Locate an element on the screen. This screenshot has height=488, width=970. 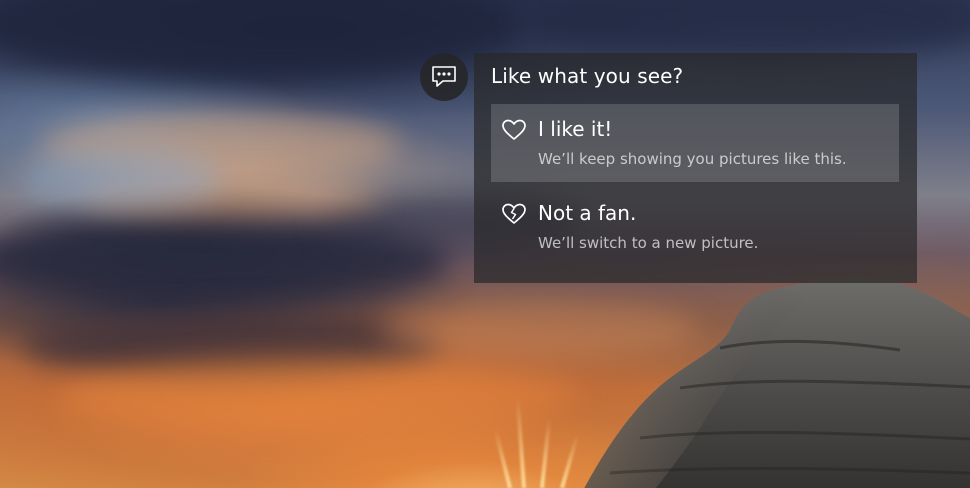
option-not-a-fan-description: We’ll switch to a new picture. is located at coordinates (648, 243).